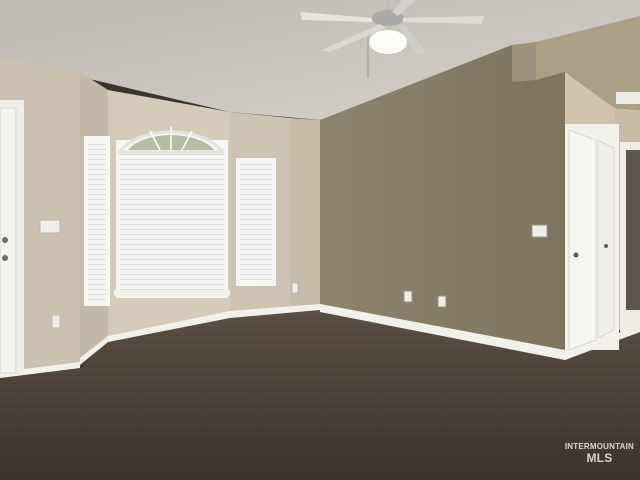 The image size is (640, 480). Describe the element at coordinates (628, 98) in the screenshot. I see `attic-vent` at that location.